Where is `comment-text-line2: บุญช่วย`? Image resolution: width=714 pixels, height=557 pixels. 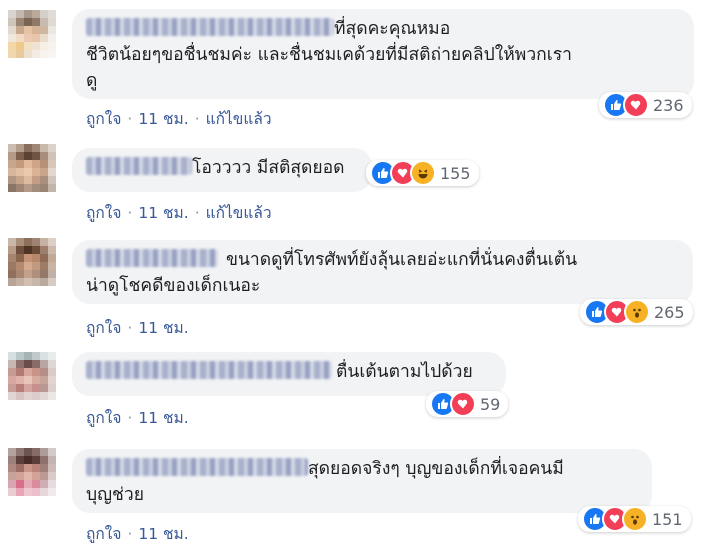
comment-text-line2: บุญช่วย is located at coordinates (115, 495).